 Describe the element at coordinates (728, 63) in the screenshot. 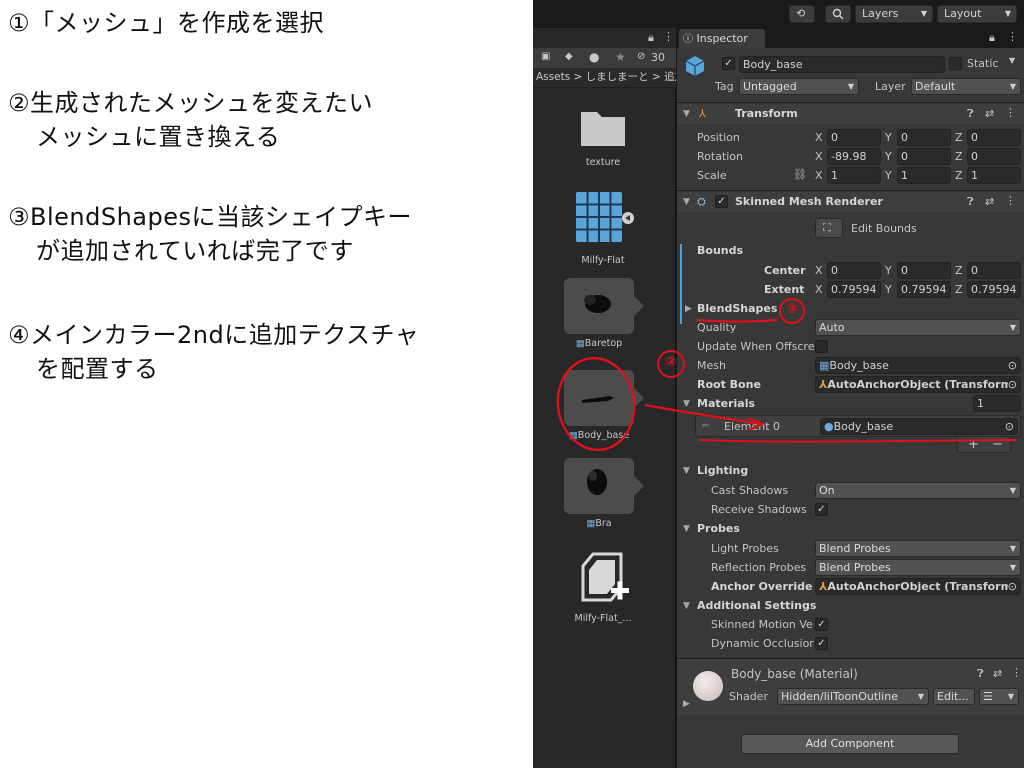

I see `active-checkbox: ✓` at that location.